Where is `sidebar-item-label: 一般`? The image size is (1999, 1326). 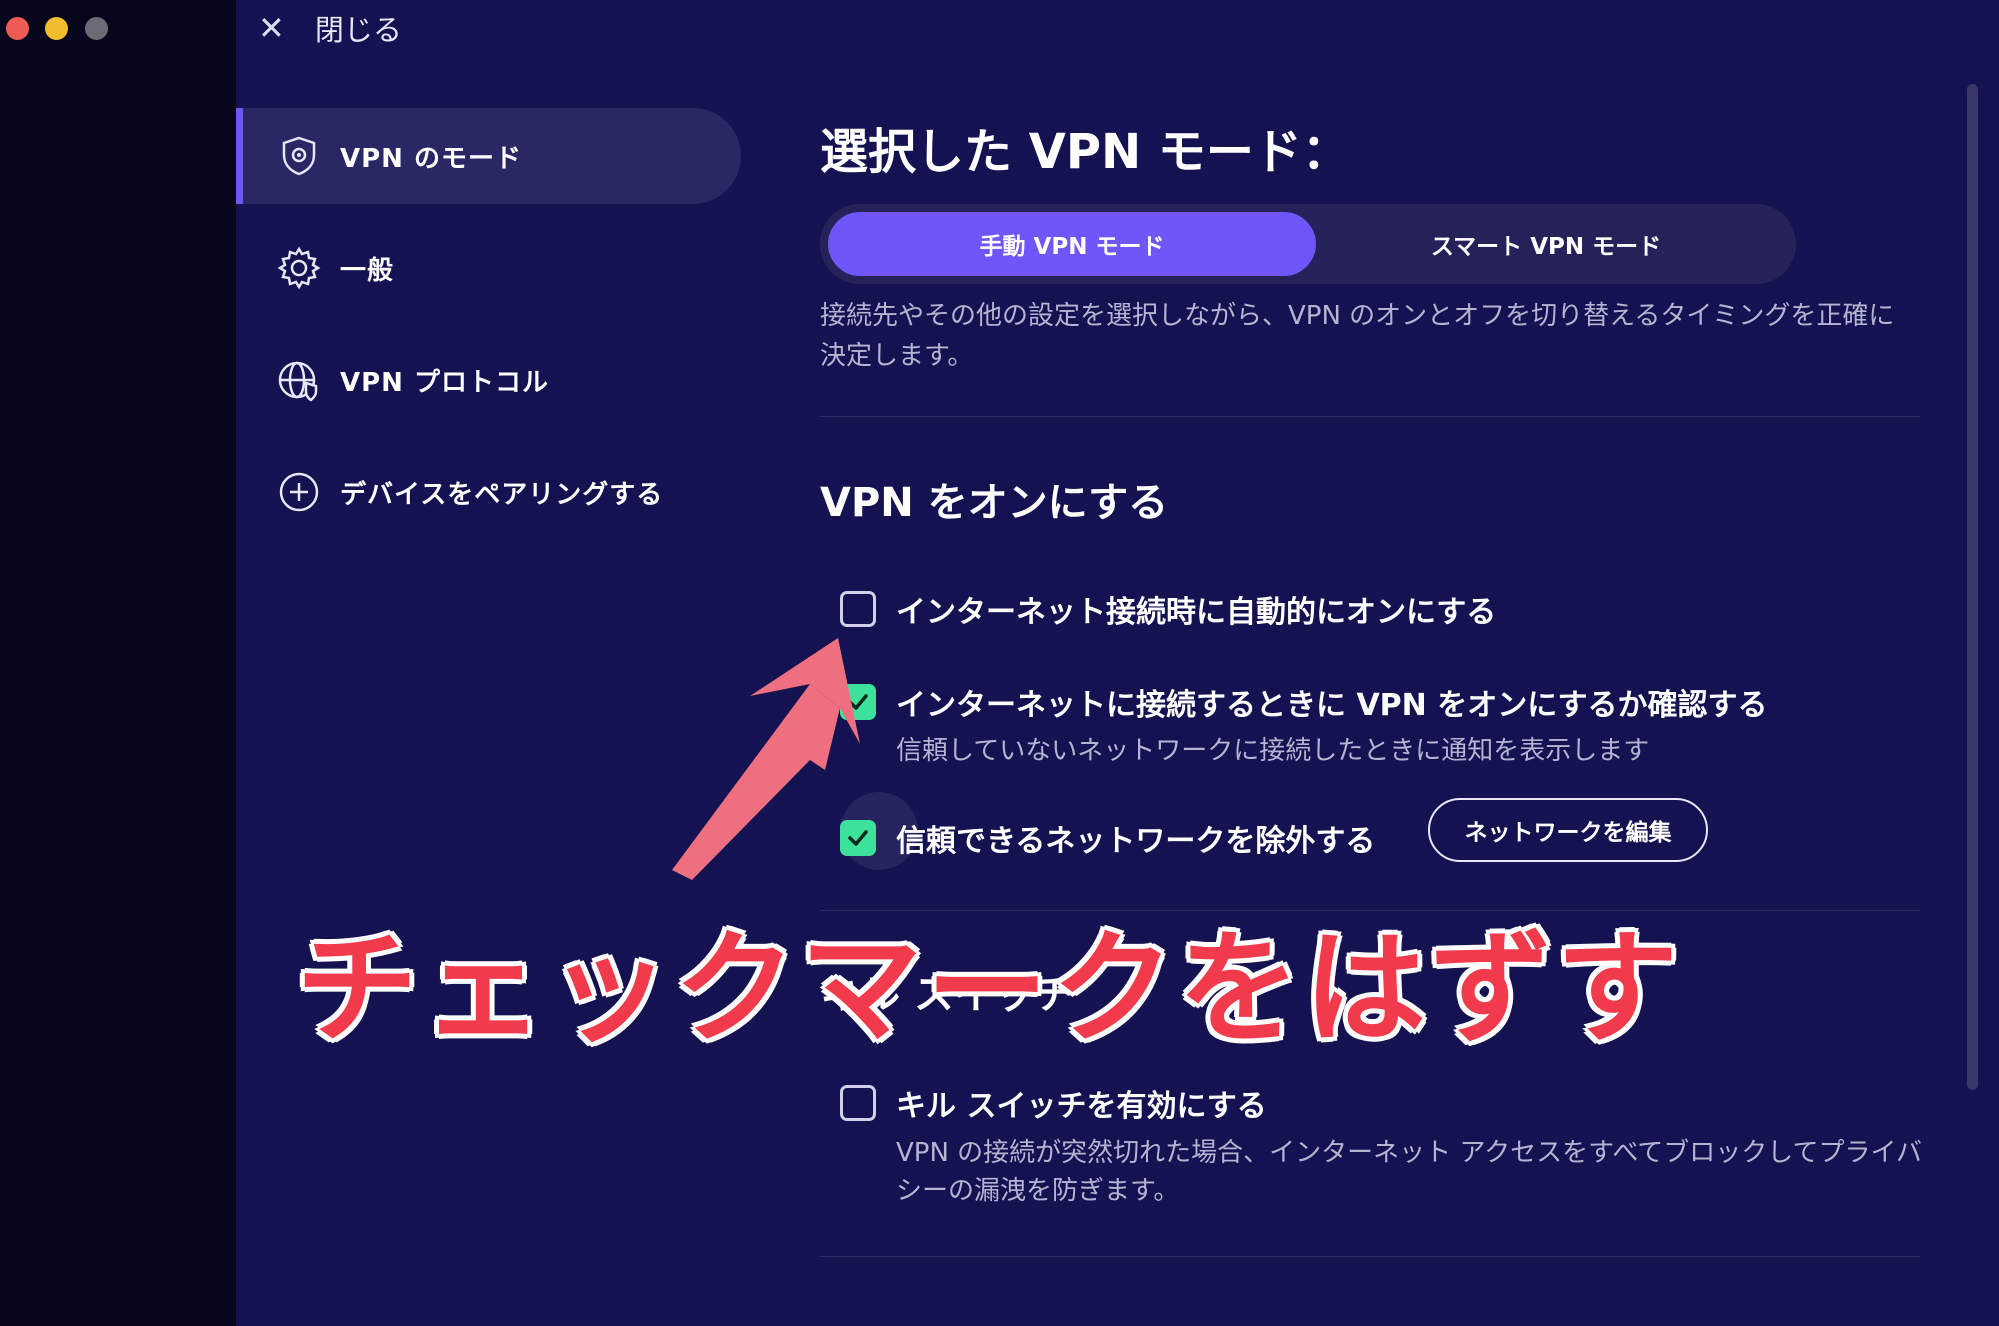
sidebar-item-label: 一般 is located at coordinates (367, 270).